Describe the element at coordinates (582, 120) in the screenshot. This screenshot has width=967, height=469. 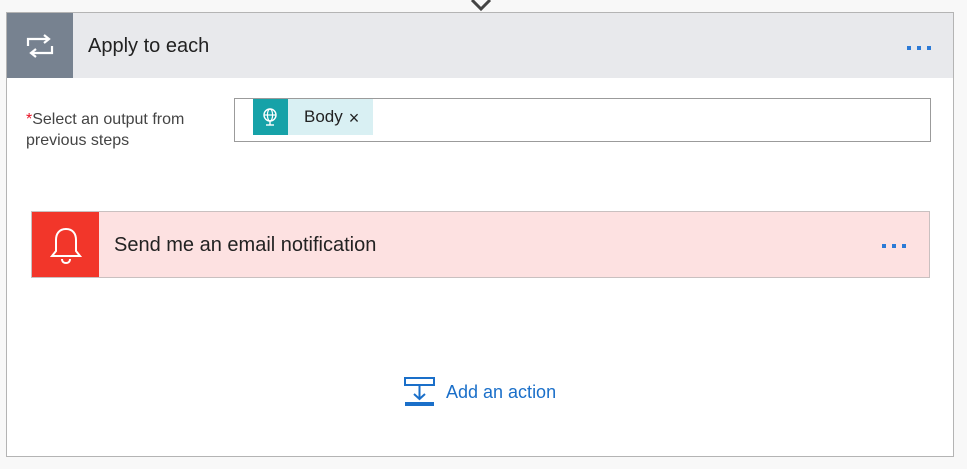
I see `select-output-input: Body ×` at that location.